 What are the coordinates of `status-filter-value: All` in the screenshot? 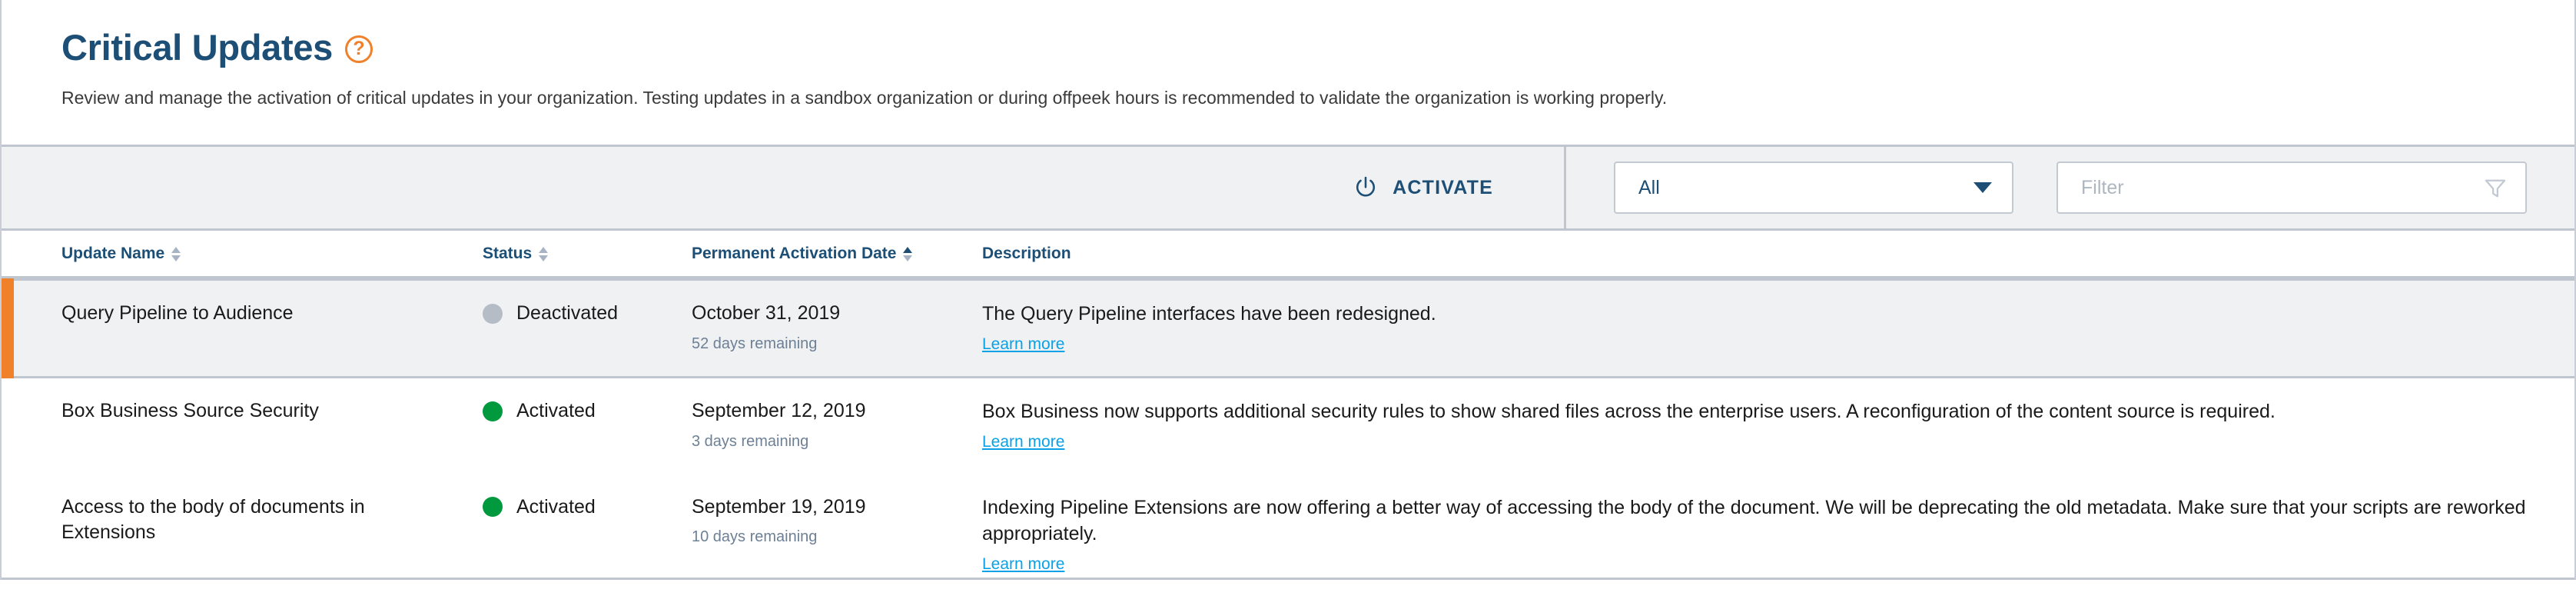 It's located at (1649, 188).